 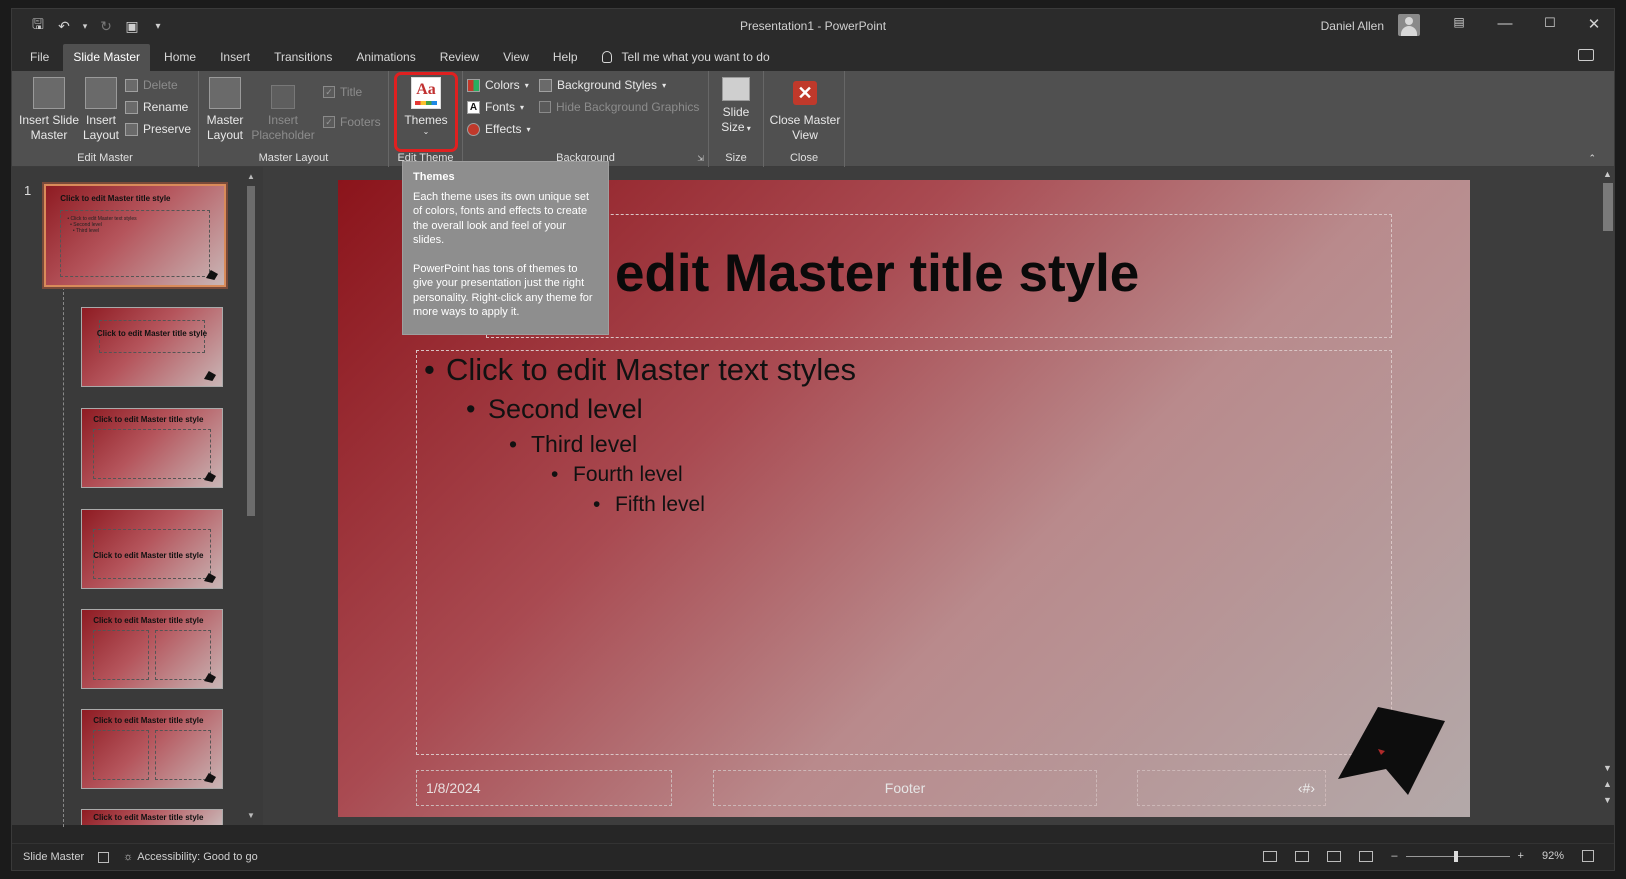 What do you see at coordinates (1606, 800) in the screenshot?
I see `next-slide-icon: ▼` at bounding box center [1606, 800].